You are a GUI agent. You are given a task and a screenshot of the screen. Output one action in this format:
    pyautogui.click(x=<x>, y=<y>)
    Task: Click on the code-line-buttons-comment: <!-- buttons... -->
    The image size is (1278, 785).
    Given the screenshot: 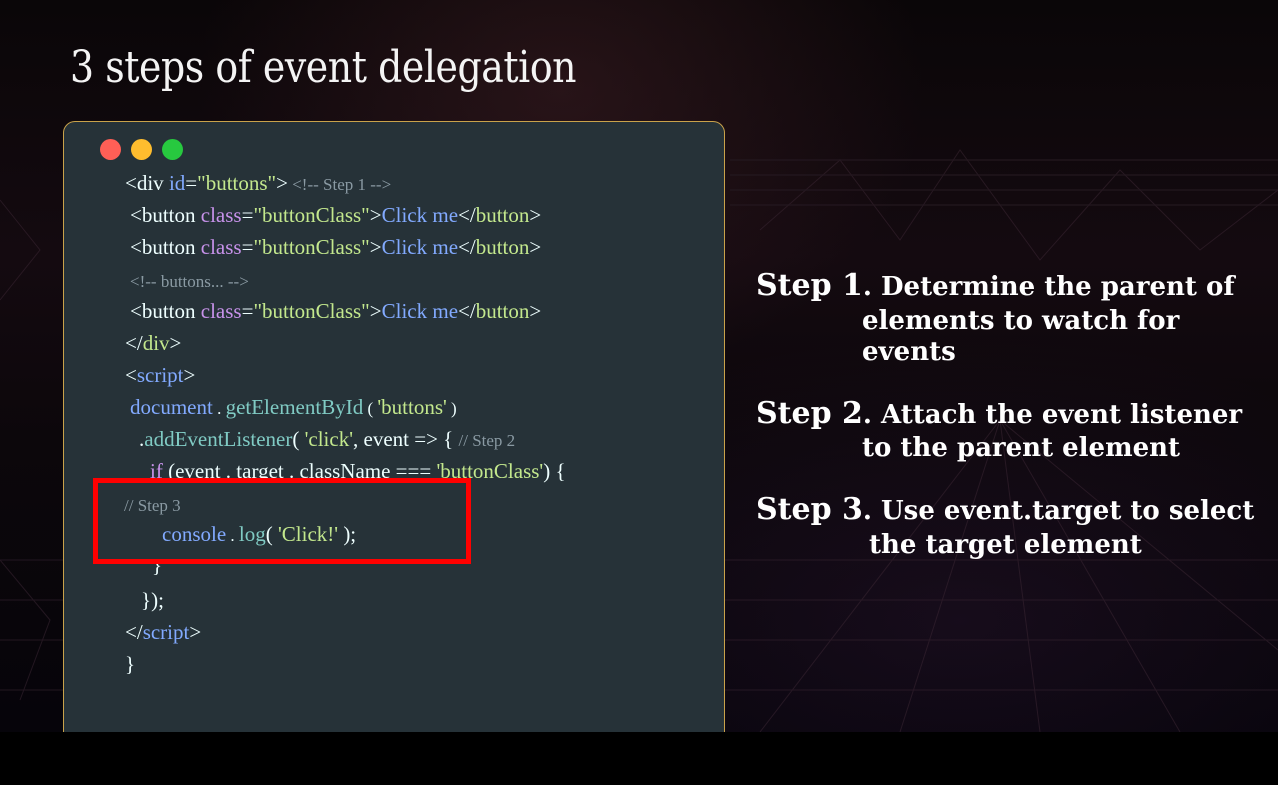 What is the action you would take?
    pyautogui.click(x=189, y=281)
    